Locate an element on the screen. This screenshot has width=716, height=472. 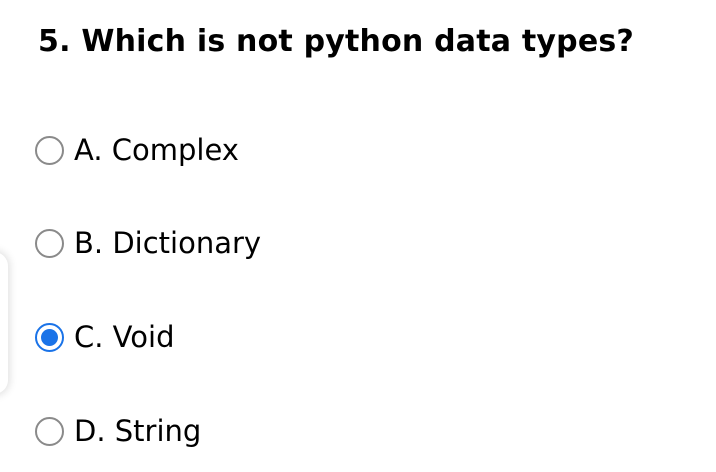
option-c: C. Void is located at coordinates (104, 337).